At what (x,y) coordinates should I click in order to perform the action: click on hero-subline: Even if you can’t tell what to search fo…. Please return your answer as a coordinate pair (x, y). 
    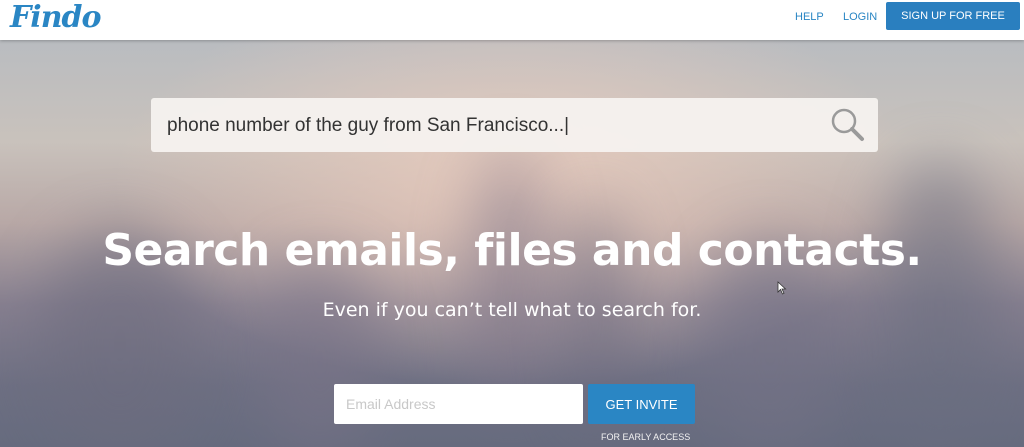
    Looking at the image, I should click on (512, 310).